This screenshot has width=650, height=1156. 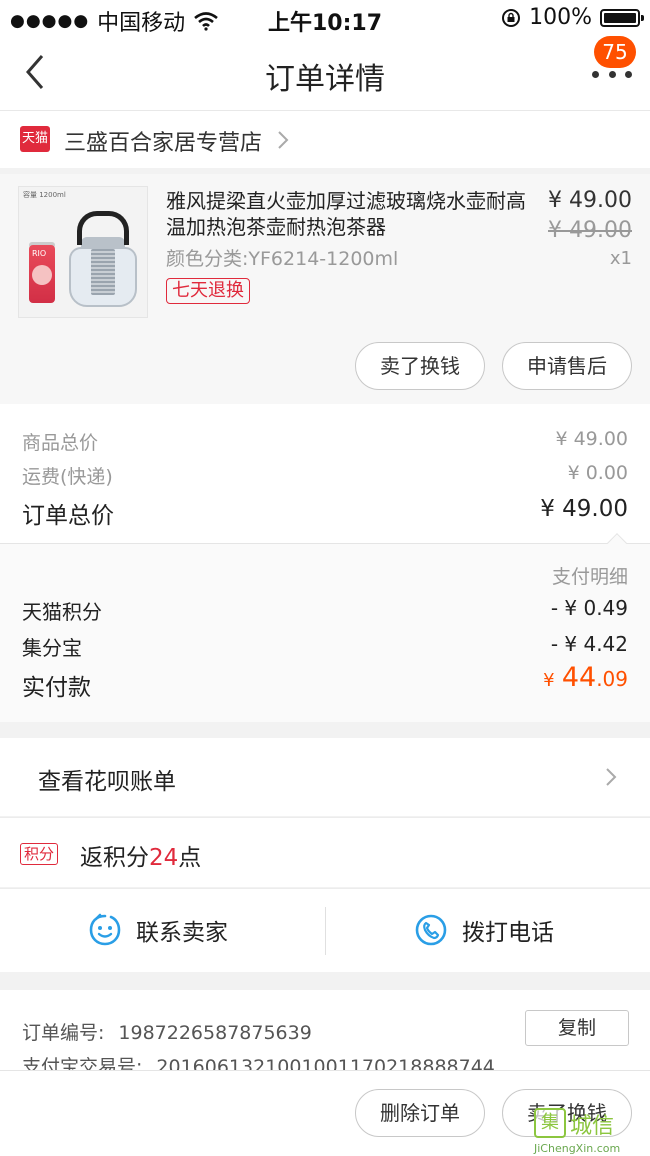 I want to click on actual-paid-amount: ¥ 44.09, so click(x=585, y=677).